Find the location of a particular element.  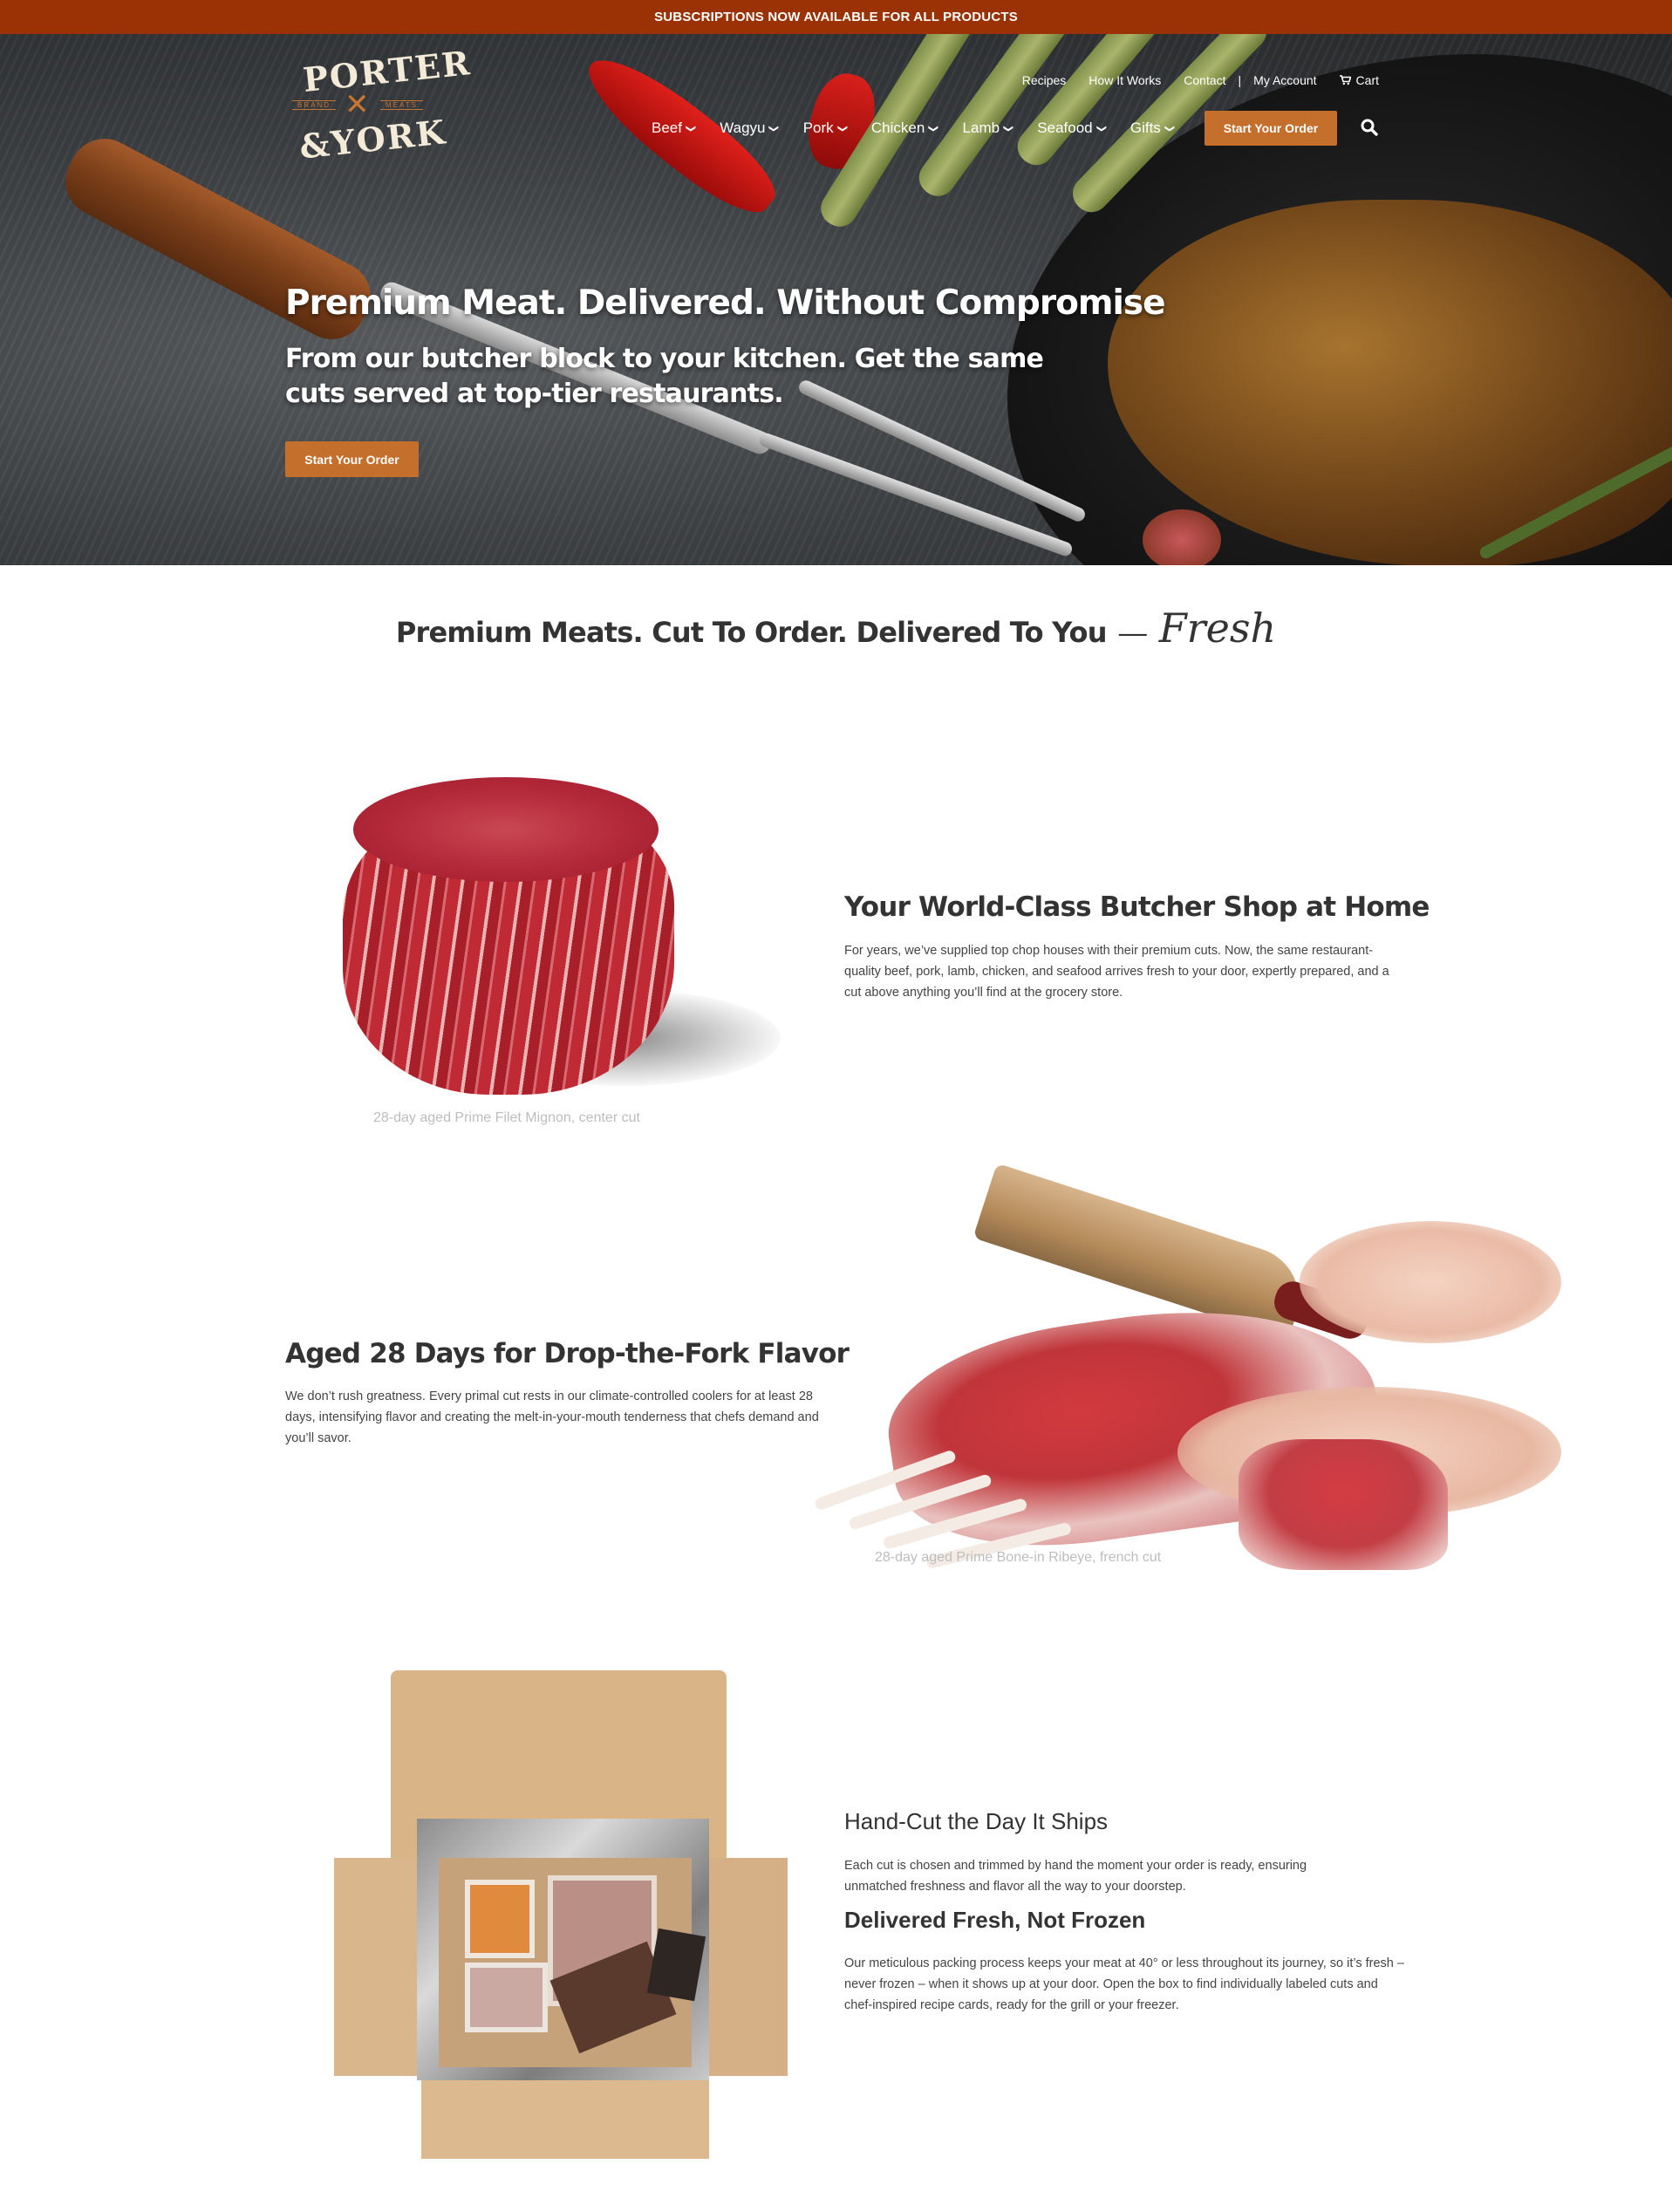

hand-image is located at coordinates (1430, 1282).